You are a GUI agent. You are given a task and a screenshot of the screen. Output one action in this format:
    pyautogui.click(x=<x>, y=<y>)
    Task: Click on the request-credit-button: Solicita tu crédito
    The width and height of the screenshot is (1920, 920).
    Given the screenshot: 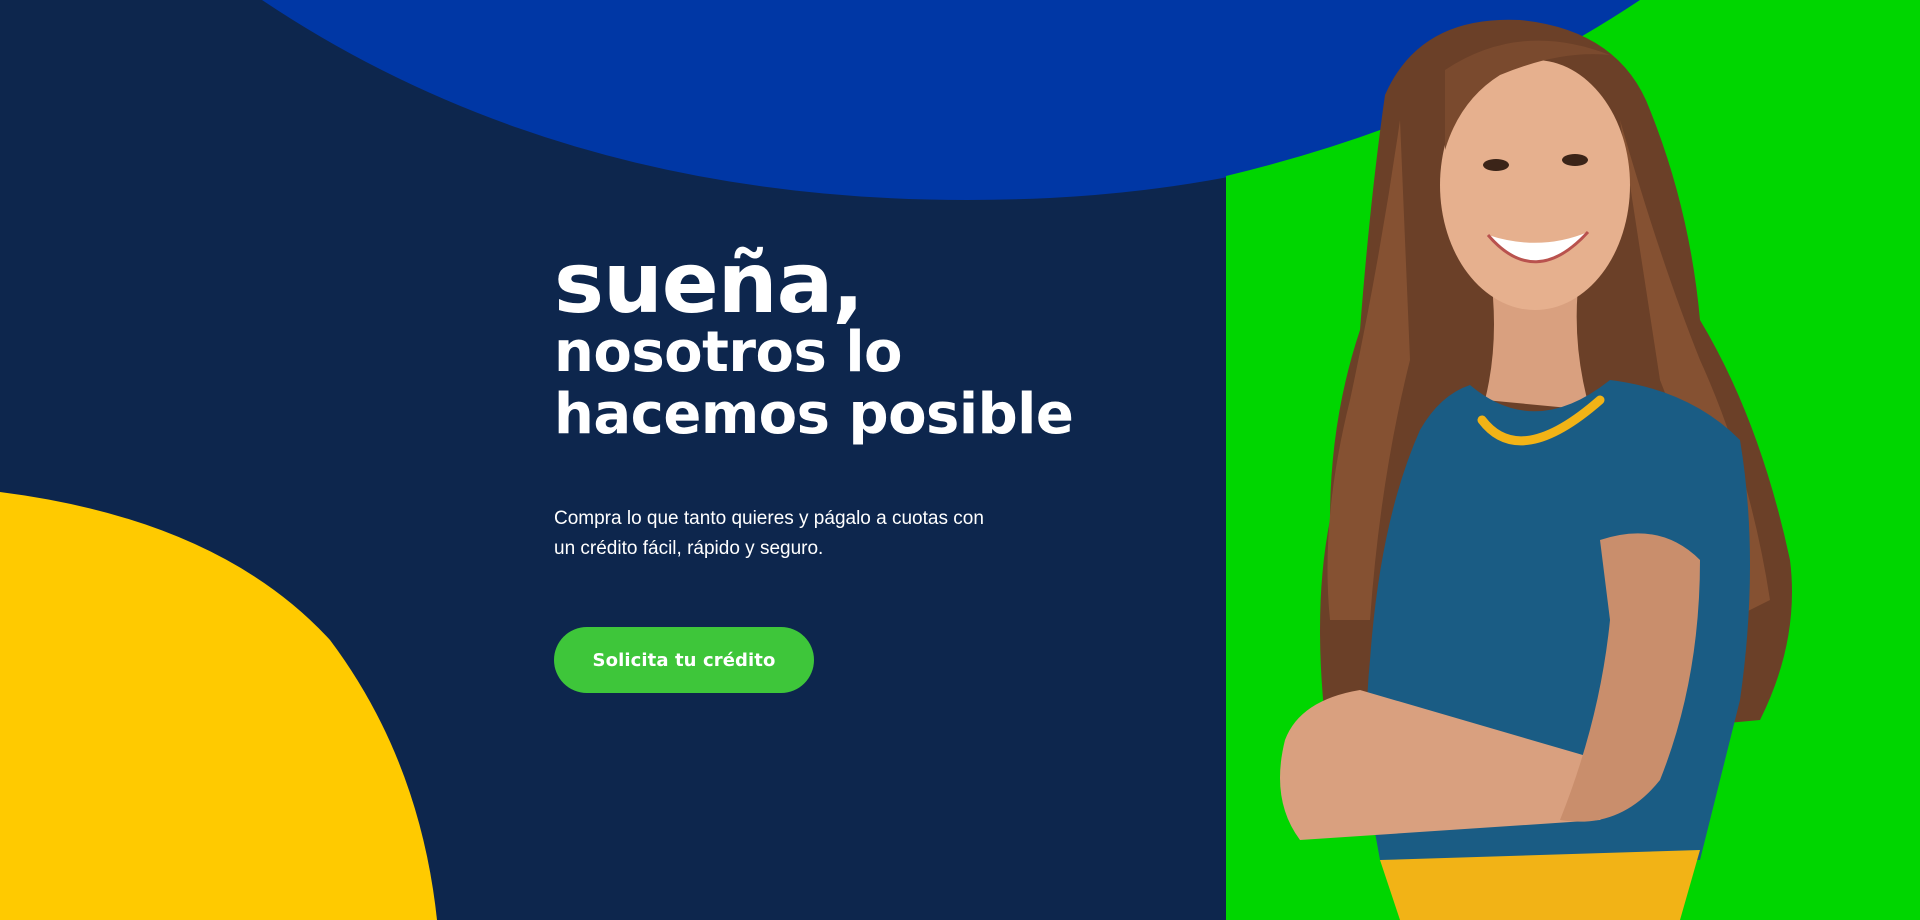 What is the action you would take?
    pyautogui.click(x=684, y=660)
    